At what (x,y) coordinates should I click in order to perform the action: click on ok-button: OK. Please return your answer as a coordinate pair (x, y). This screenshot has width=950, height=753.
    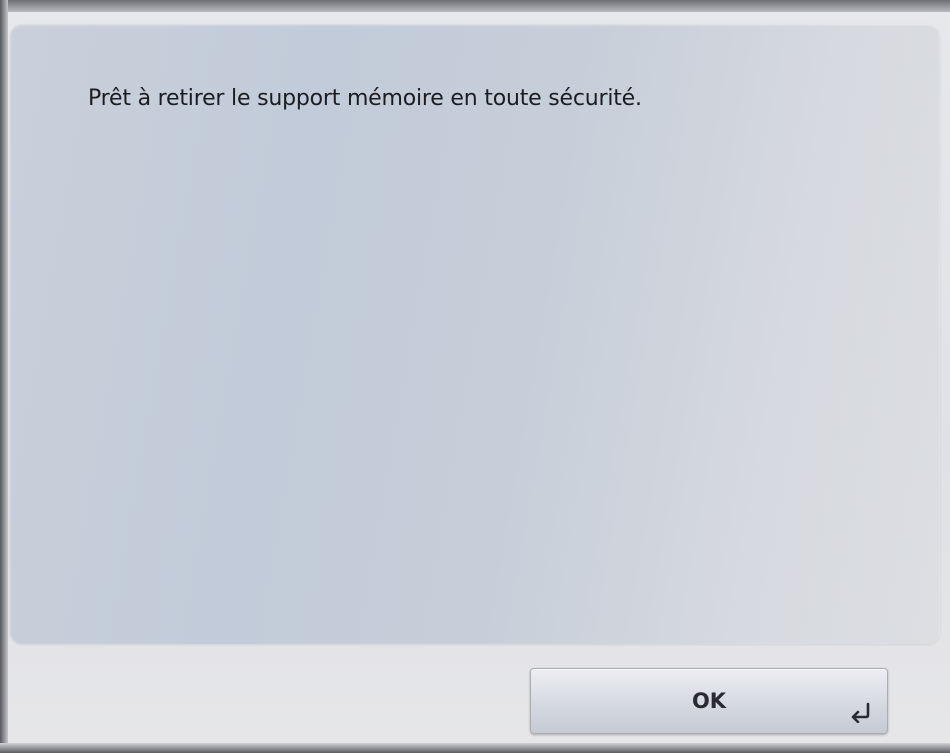
    Looking at the image, I should click on (709, 701).